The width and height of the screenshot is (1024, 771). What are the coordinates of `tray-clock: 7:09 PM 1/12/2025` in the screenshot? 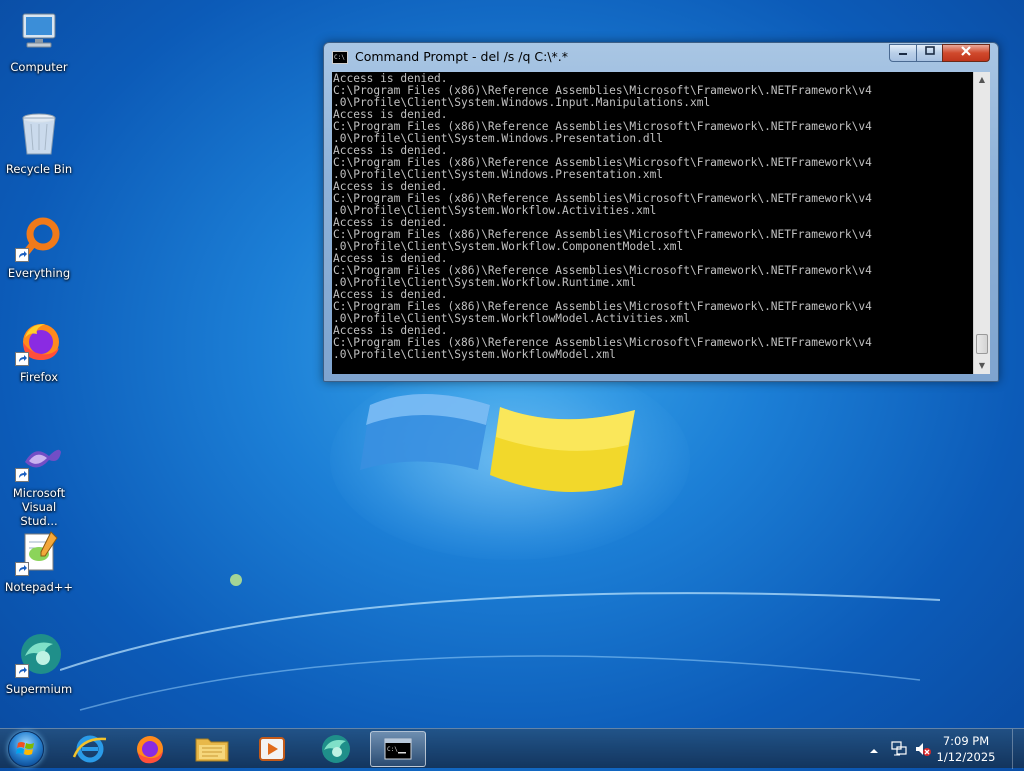 It's located at (966, 749).